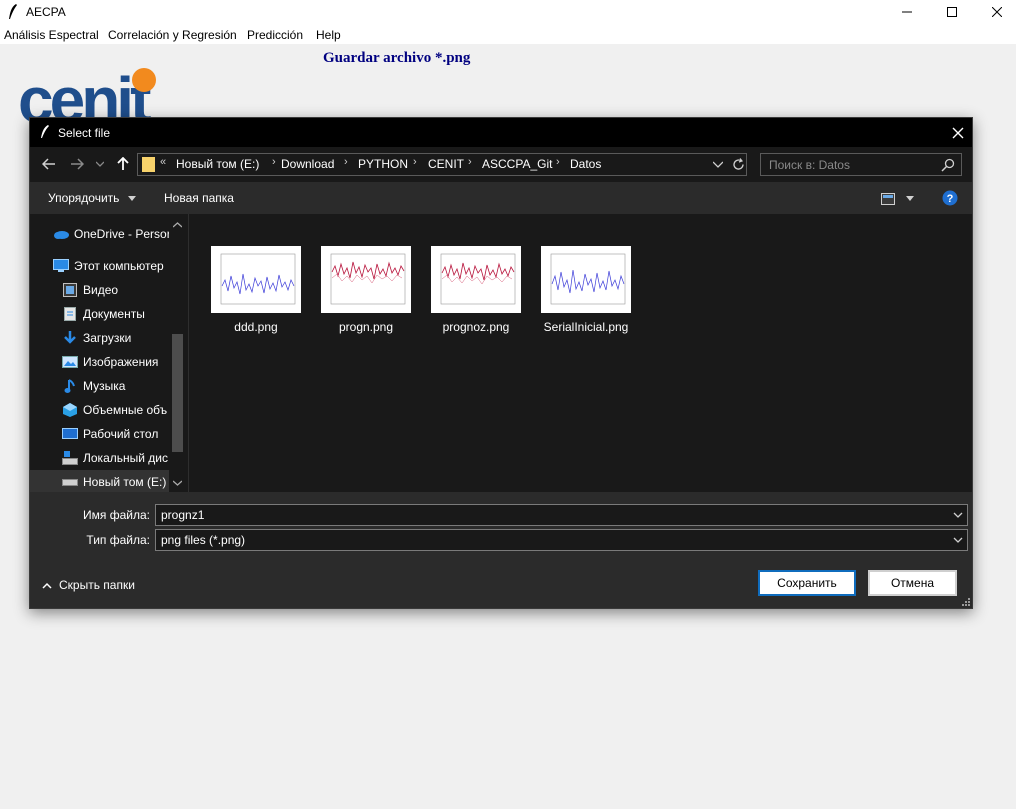 This screenshot has height=809, width=1016. Describe the element at coordinates (217, 164) in the screenshot. I see `breadcrumb-drive: Новый том (E:)` at that location.